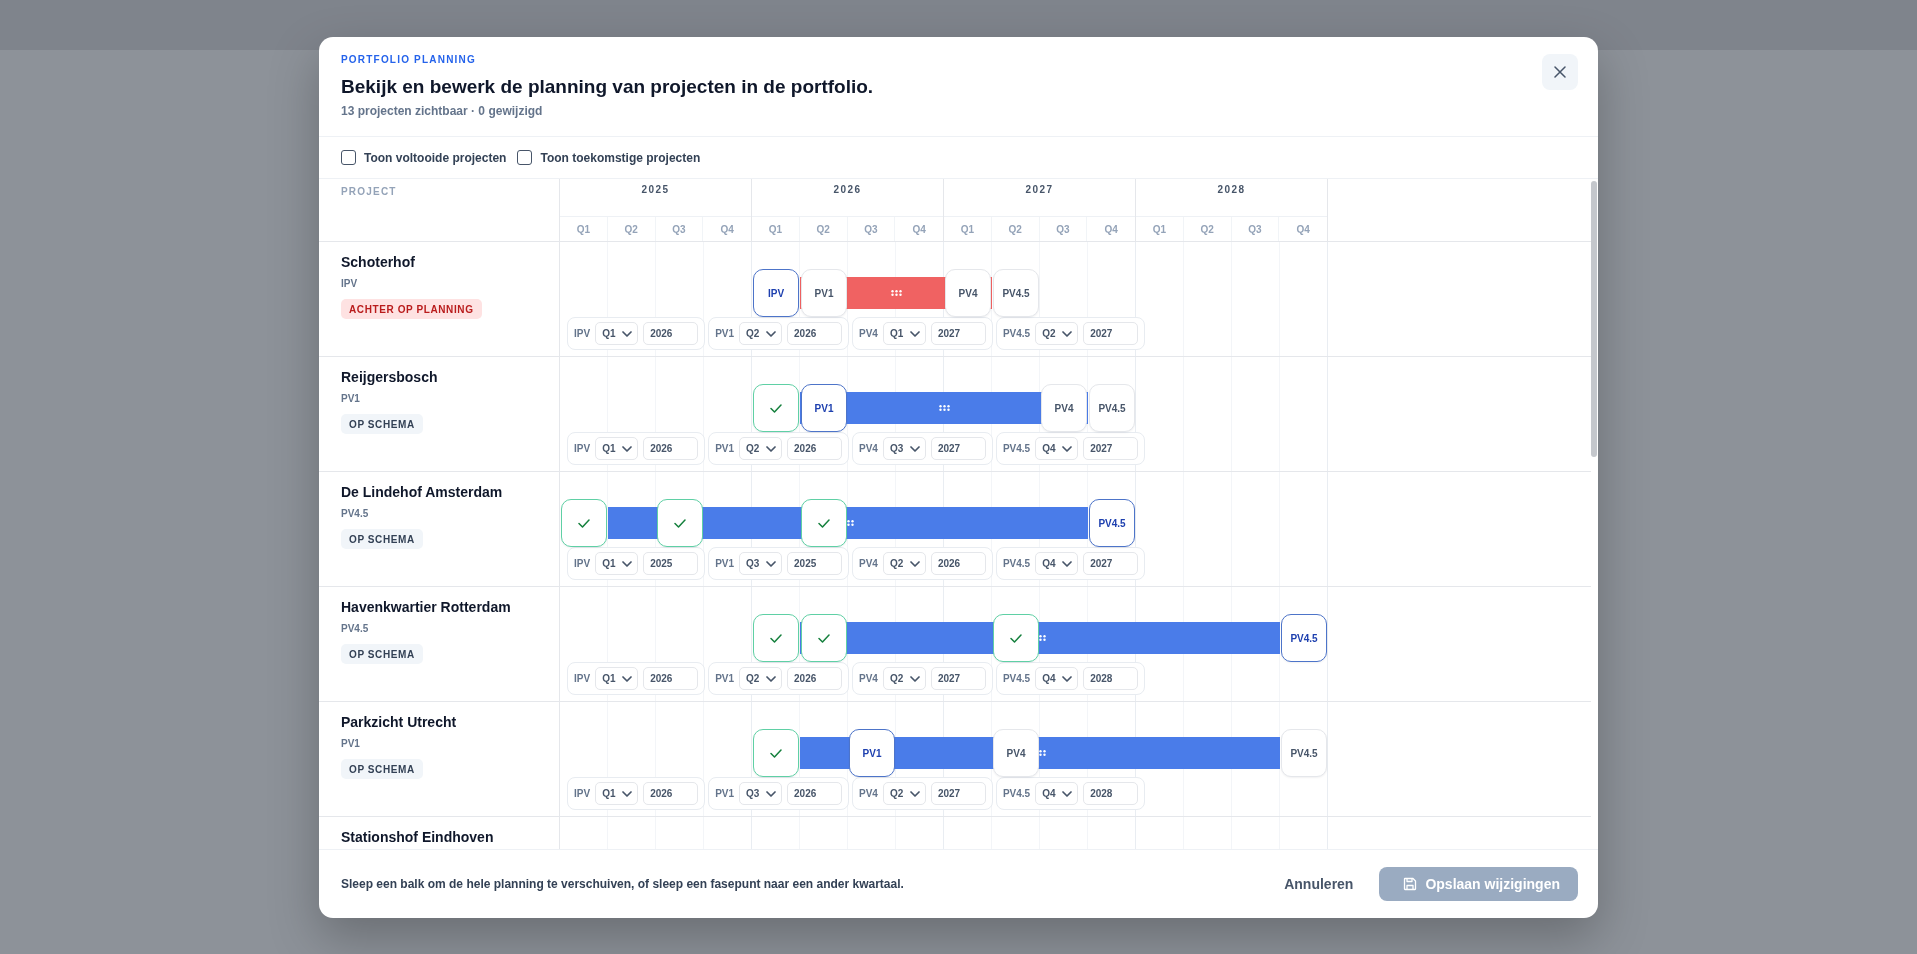 The height and width of the screenshot is (954, 1917). I want to click on cancel-button: Annuleren, so click(1319, 884).